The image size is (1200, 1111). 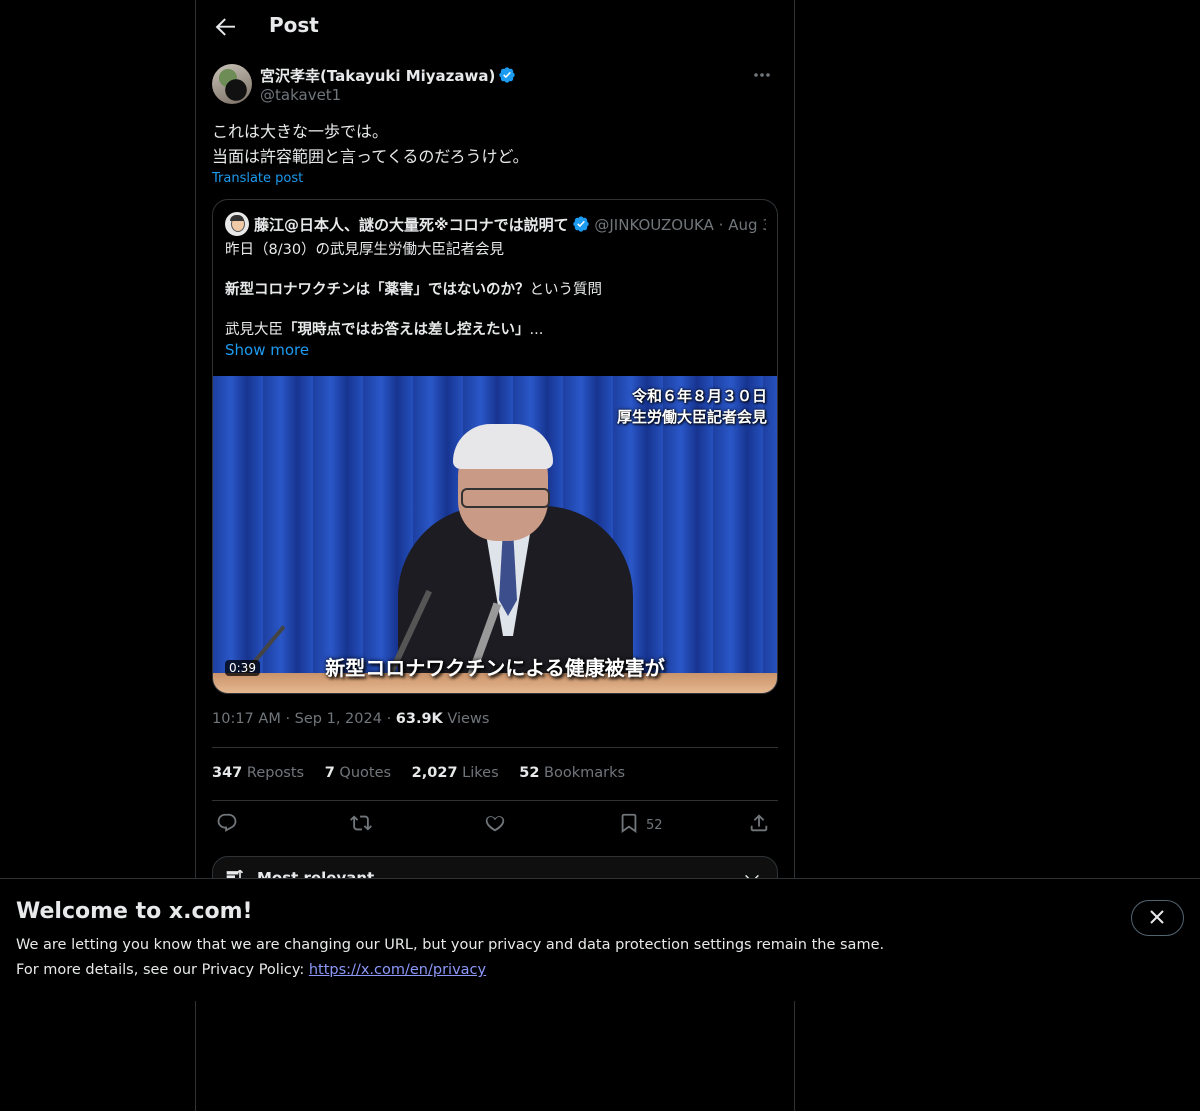 What do you see at coordinates (370, 156) in the screenshot?
I see `post-text-line: 当面は許容範囲と言ってくるのだろうけど。` at bounding box center [370, 156].